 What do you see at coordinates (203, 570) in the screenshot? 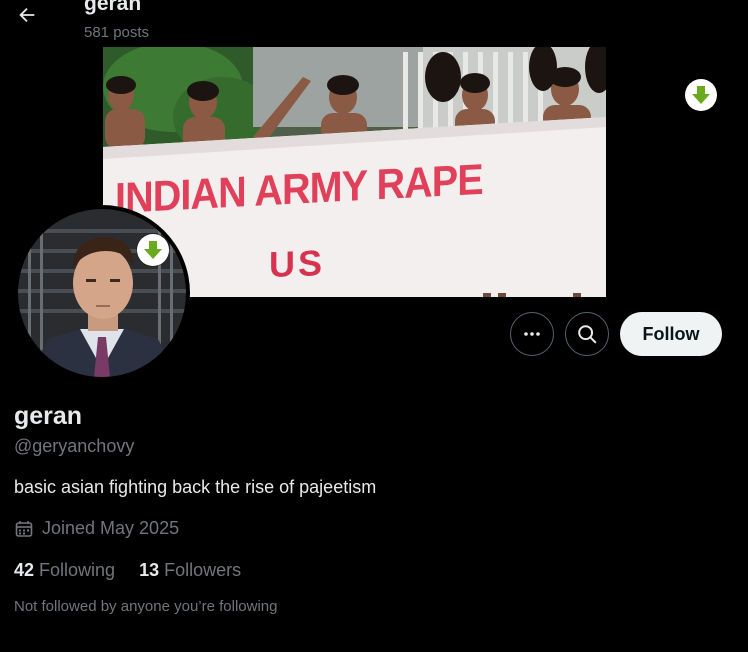
I see `followers-label: Followers` at bounding box center [203, 570].